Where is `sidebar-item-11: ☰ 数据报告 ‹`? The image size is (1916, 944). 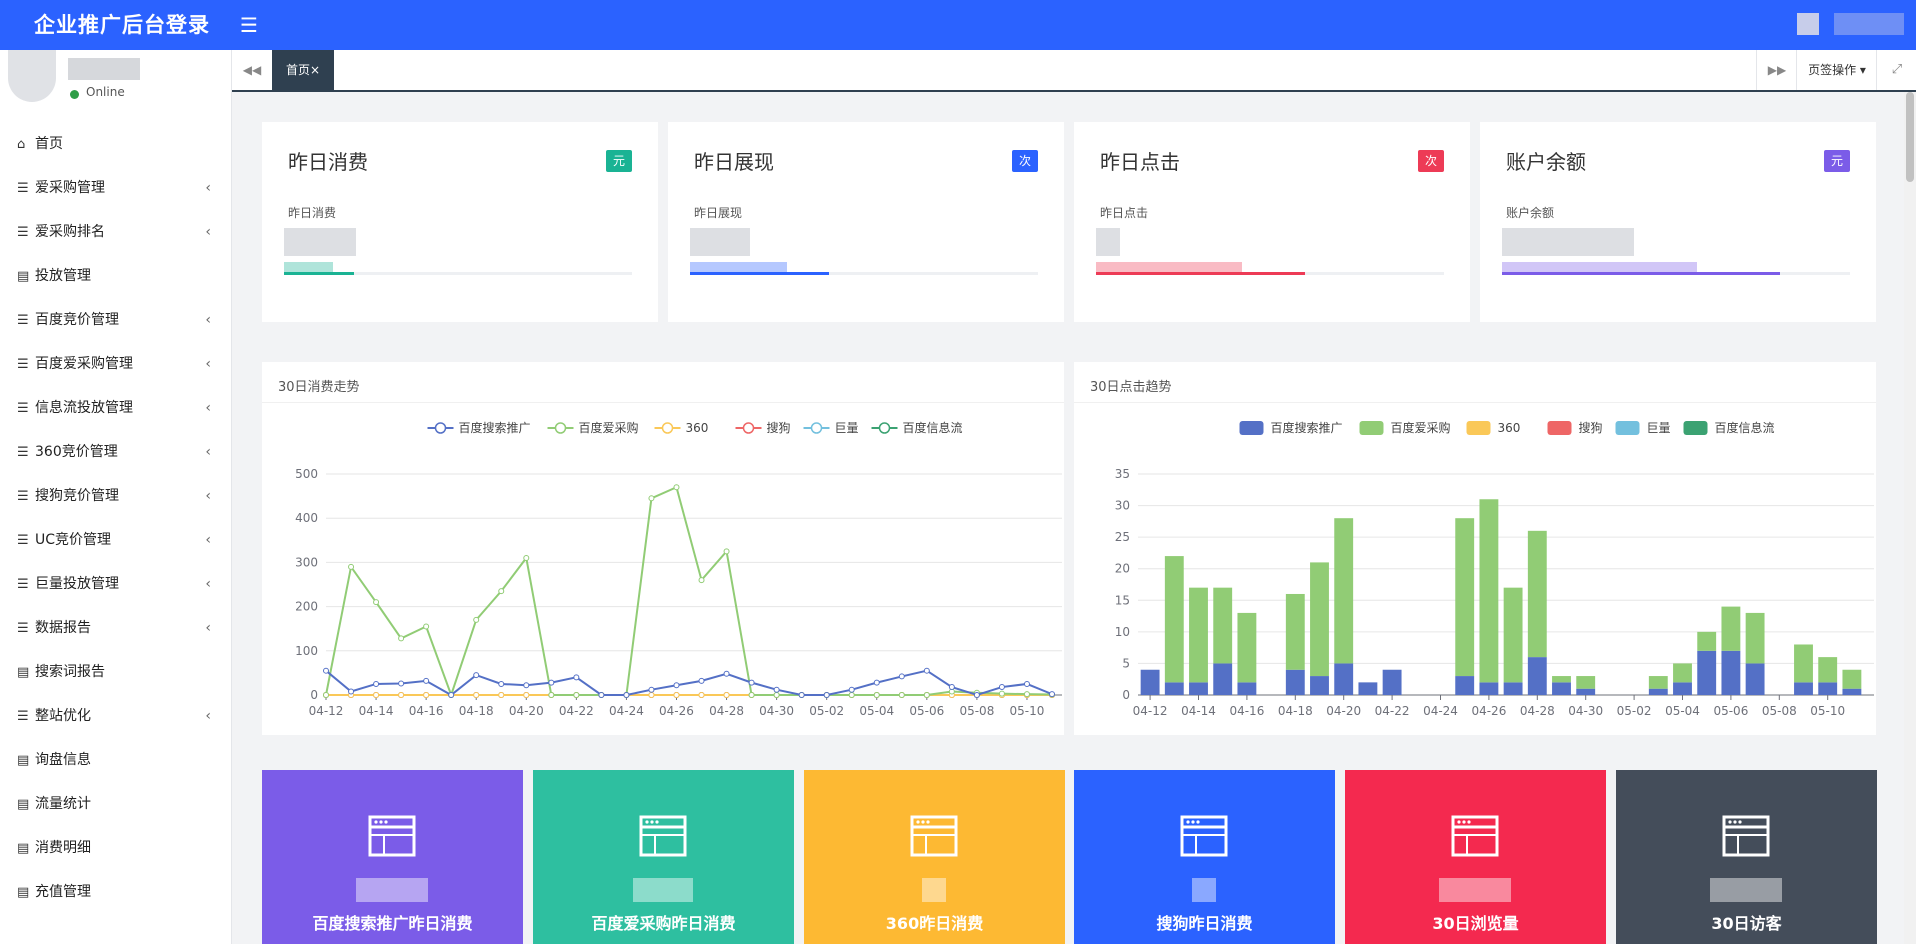 sidebar-item-11: ☰ 数据报告 ‹ is located at coordinates (115, 628).